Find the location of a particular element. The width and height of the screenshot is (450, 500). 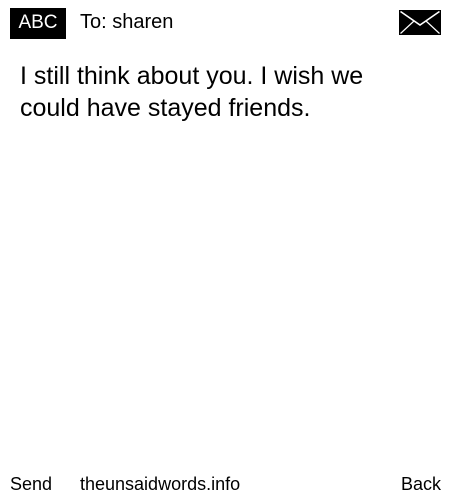

site-link: theunsaidwords.info is located at coordinates (160, 484).